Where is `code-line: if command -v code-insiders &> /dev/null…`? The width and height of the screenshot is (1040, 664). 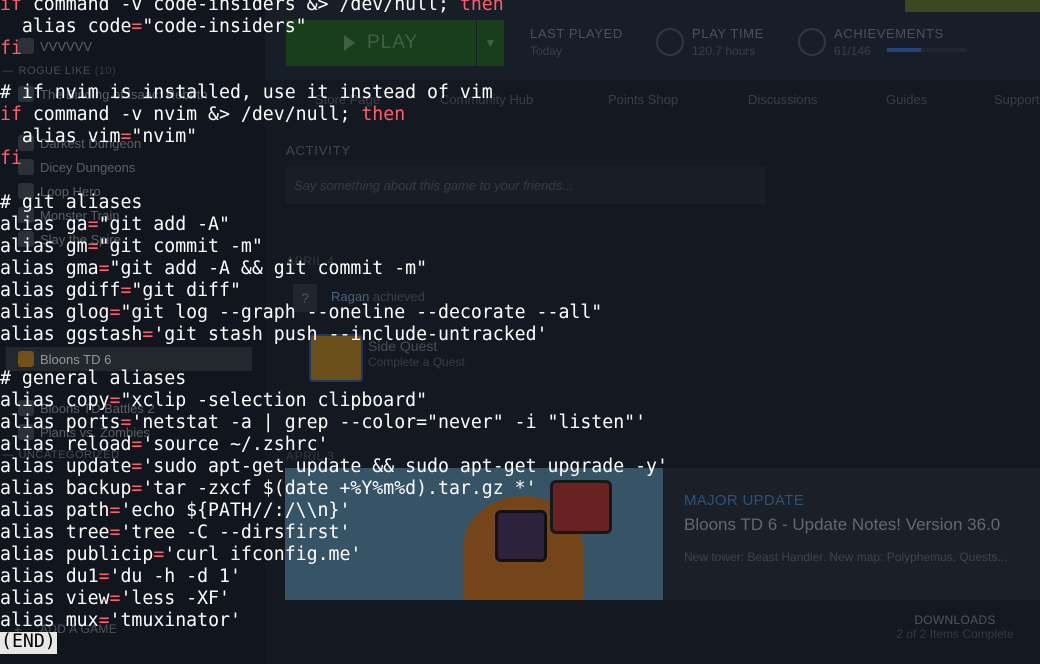 code-line: if command -v code-insiders &> /dev/null… is located at coordinates (252, 8).